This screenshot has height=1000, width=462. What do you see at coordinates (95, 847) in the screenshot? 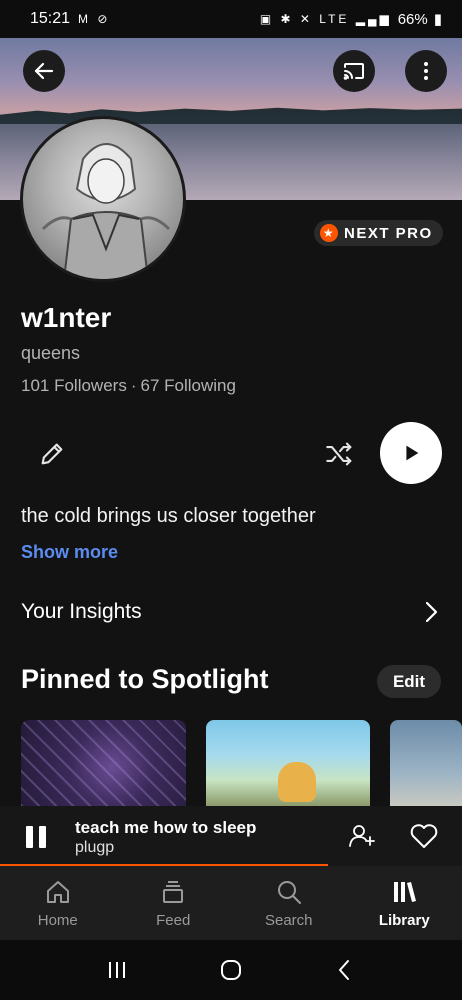
I see `track-artist: plugp` at bounding box center [95, 847].